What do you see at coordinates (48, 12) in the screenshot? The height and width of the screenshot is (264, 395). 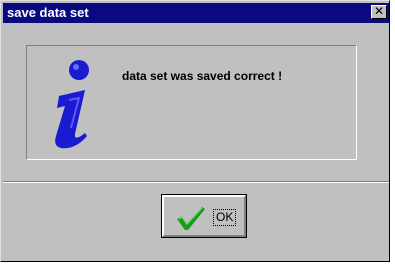 I see `window-title: save data set` at bounding box center [48, 12].